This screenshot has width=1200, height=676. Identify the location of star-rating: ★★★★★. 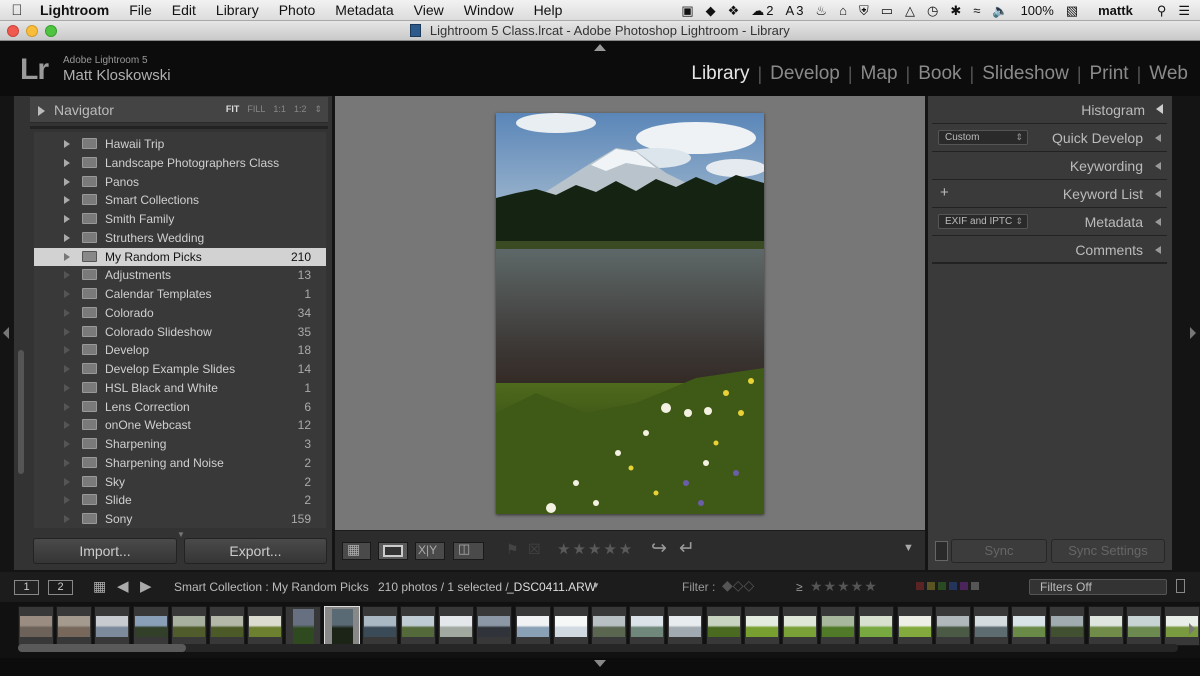
(595, 549).